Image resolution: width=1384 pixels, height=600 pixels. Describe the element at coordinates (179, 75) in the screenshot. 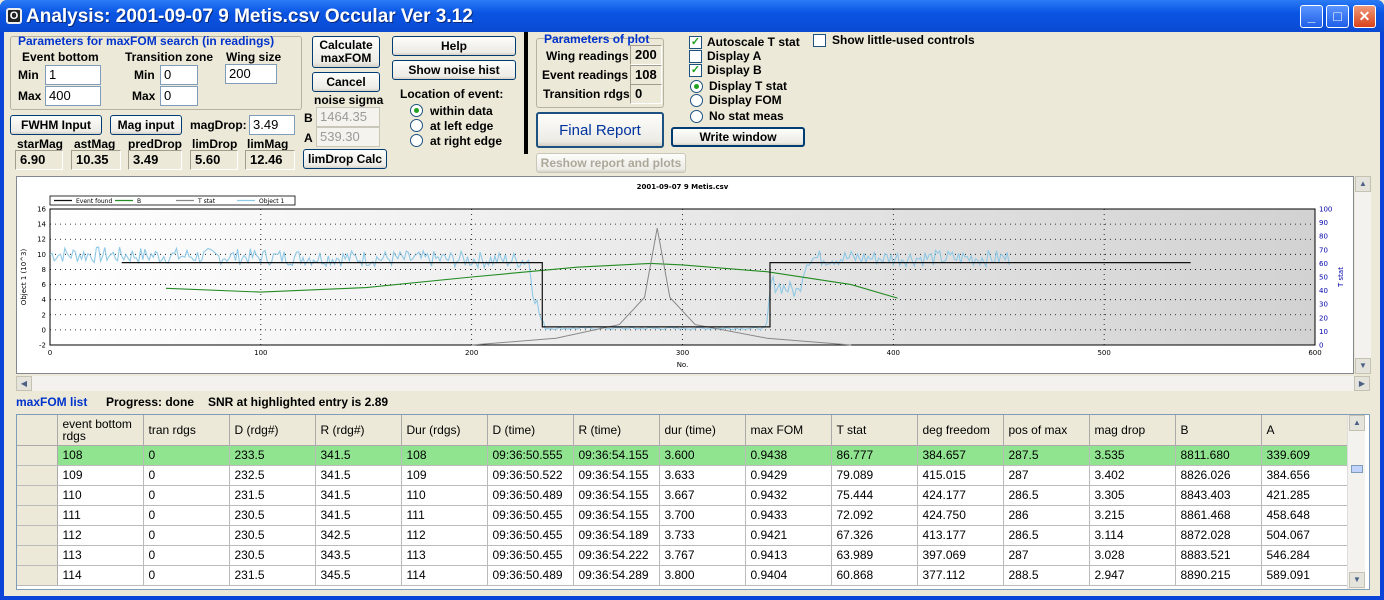

I see `transition-min-input: 0` at that location.